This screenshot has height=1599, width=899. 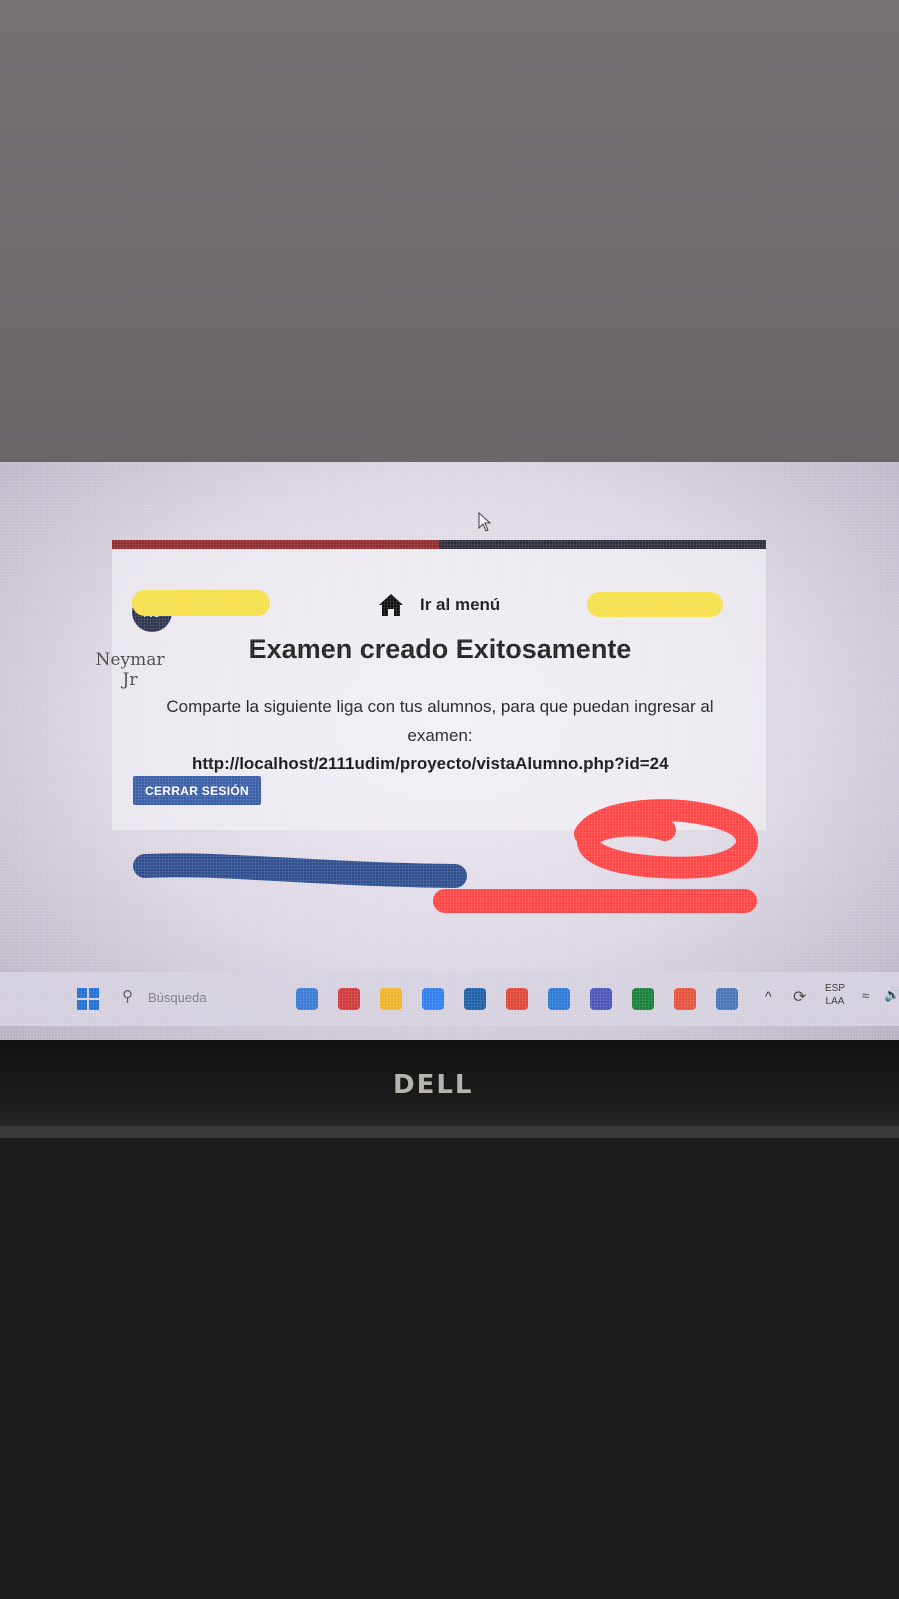 What do you see at coordinates (799, 997) in the screenshot?
I see `sync-icon: ⟳` at bounding box center [799, 997].